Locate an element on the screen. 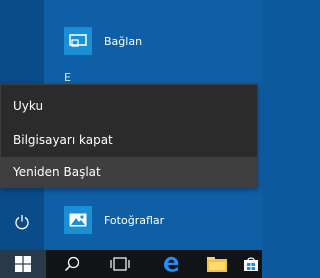  start-button is located at coordinates (23, 264).